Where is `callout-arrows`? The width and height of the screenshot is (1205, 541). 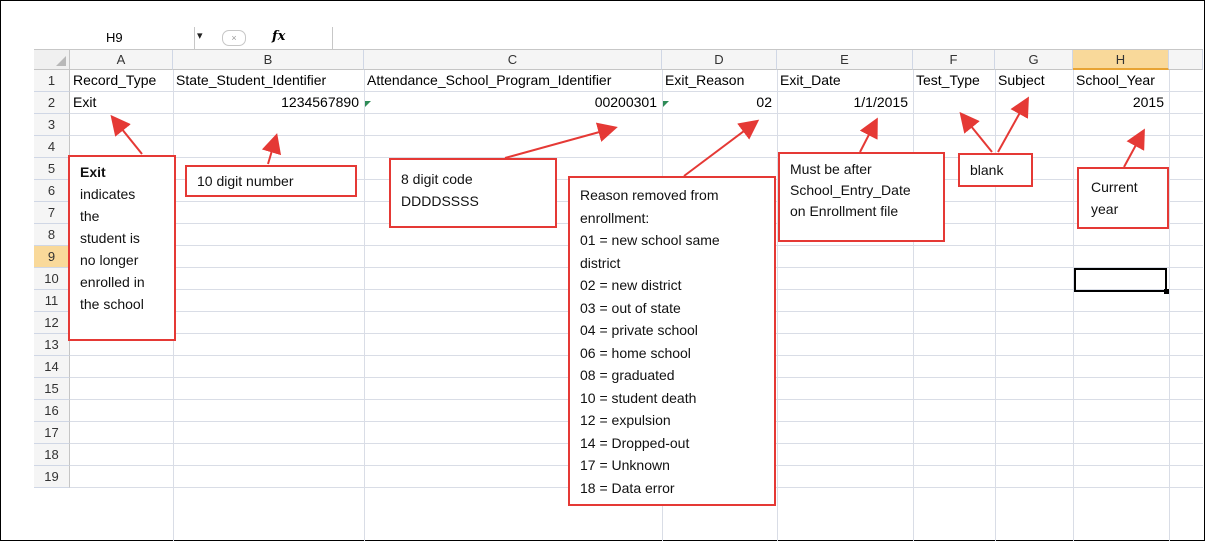 callout-arrows is located at coordinates (627, 136).